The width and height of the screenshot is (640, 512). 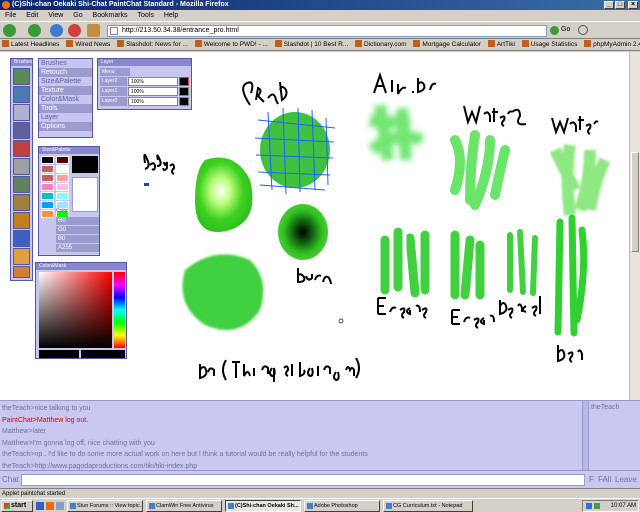 I want to click on minimize-button: _, so click(x=609, y=5).